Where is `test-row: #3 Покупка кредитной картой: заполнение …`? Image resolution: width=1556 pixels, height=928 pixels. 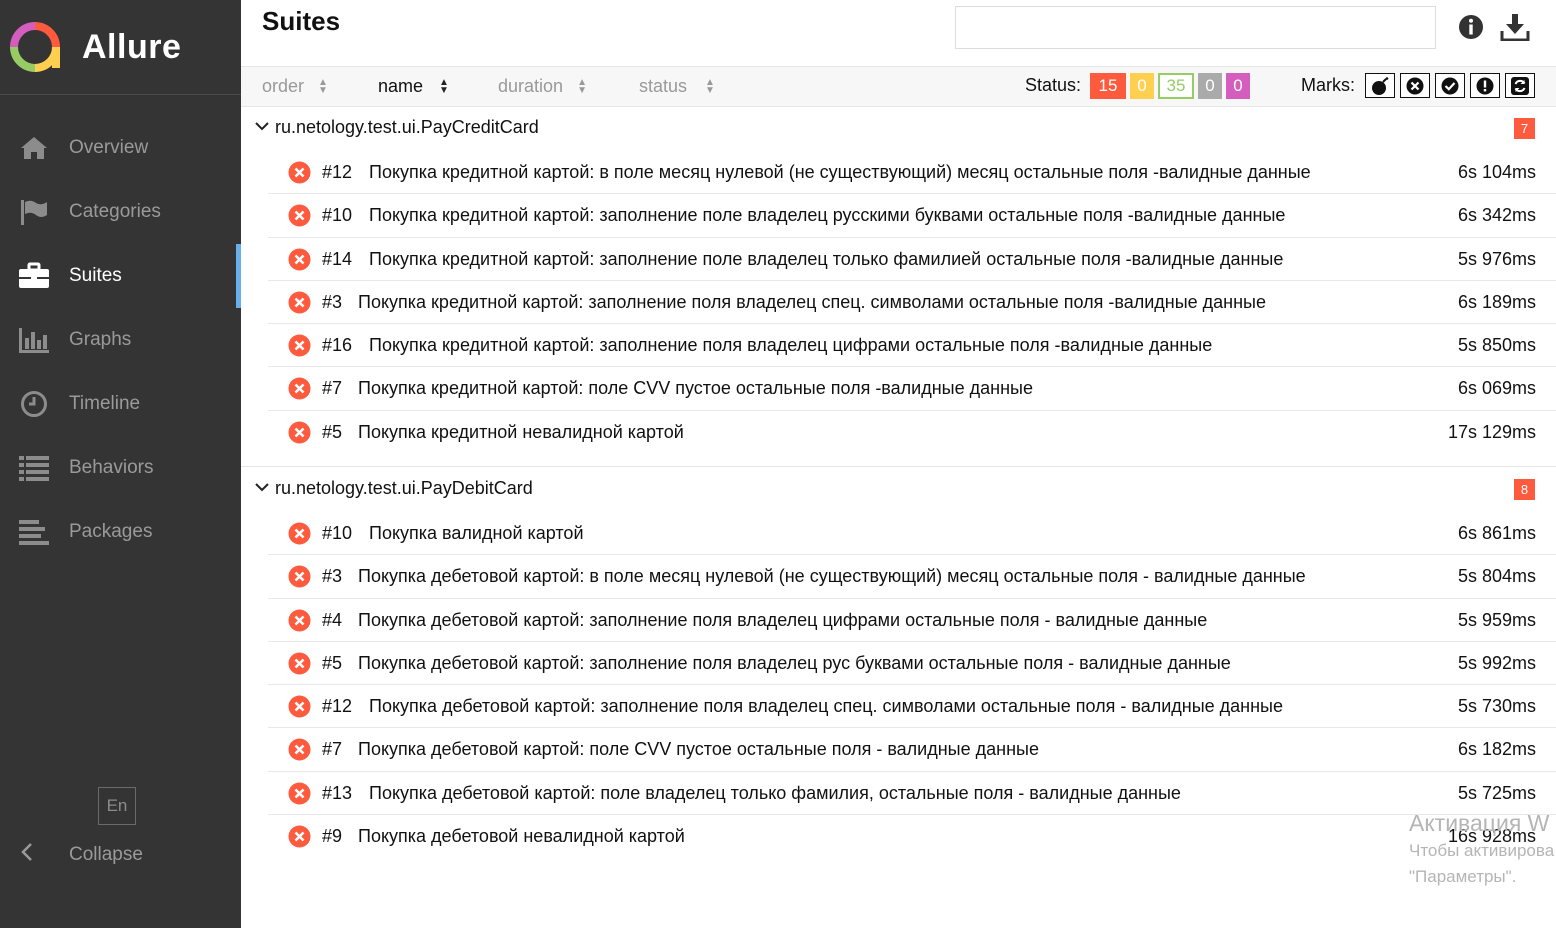
test-row: #3 Покупка кредитной картой: заполнение … is located at coordinates (912, 303).